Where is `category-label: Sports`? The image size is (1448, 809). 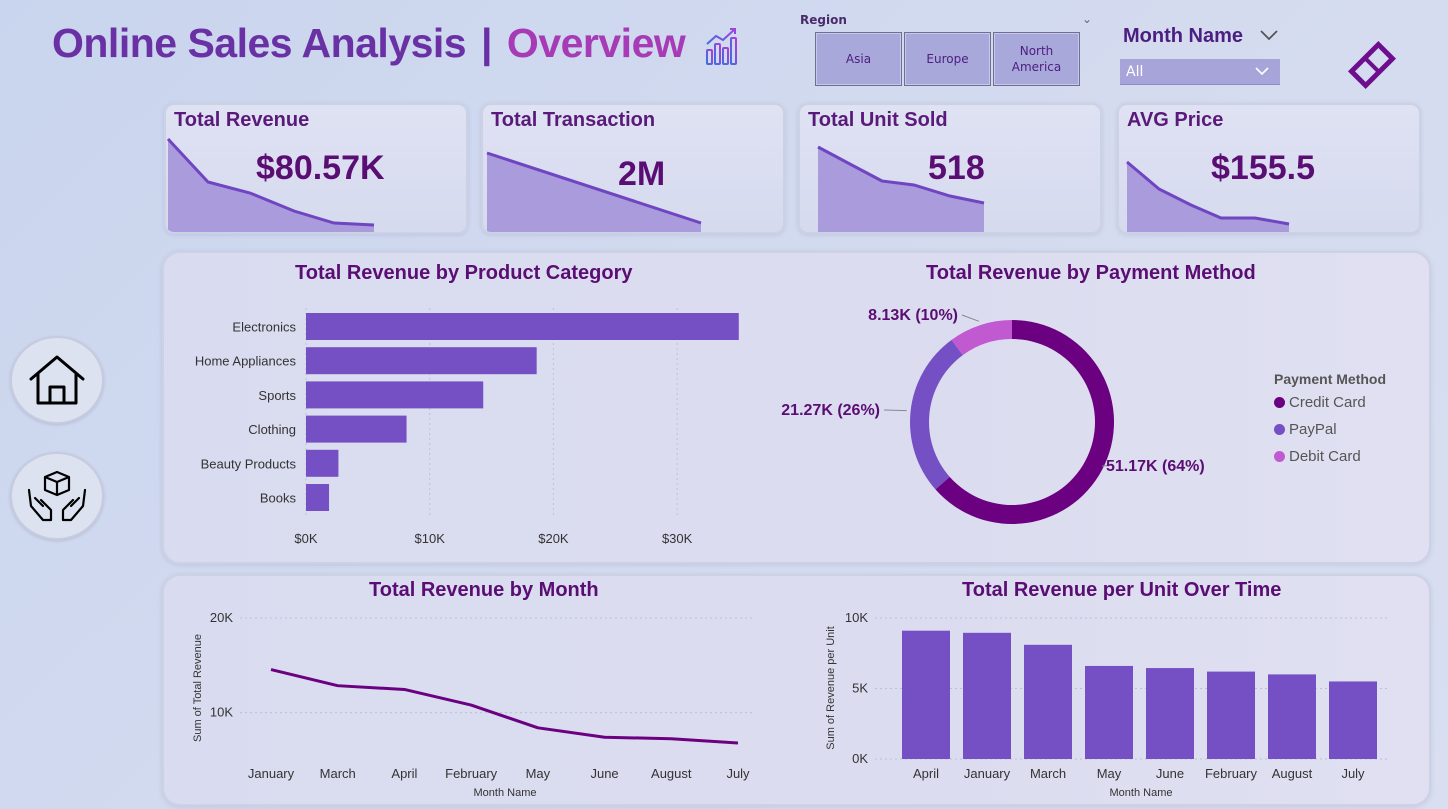 category-label: Sports is located at coordinates (277, 395).